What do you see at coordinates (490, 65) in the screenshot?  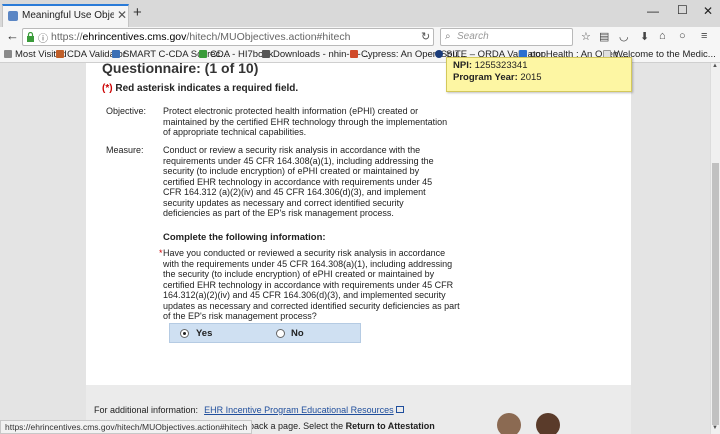 I see `npi-line: NPI: 1255323341` at bounding box center [490, 65].